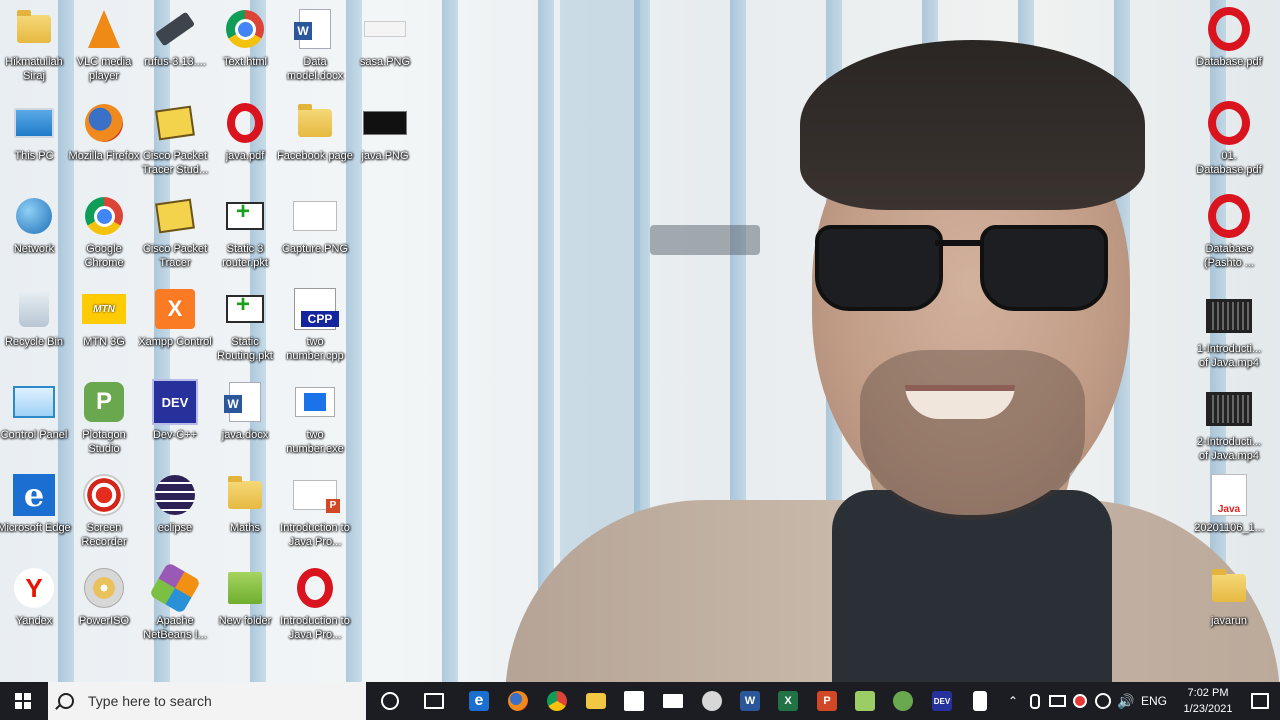 This screenshot has height=720, width=1280. I want to click on packet-tracer-icon, so click(712, 701).